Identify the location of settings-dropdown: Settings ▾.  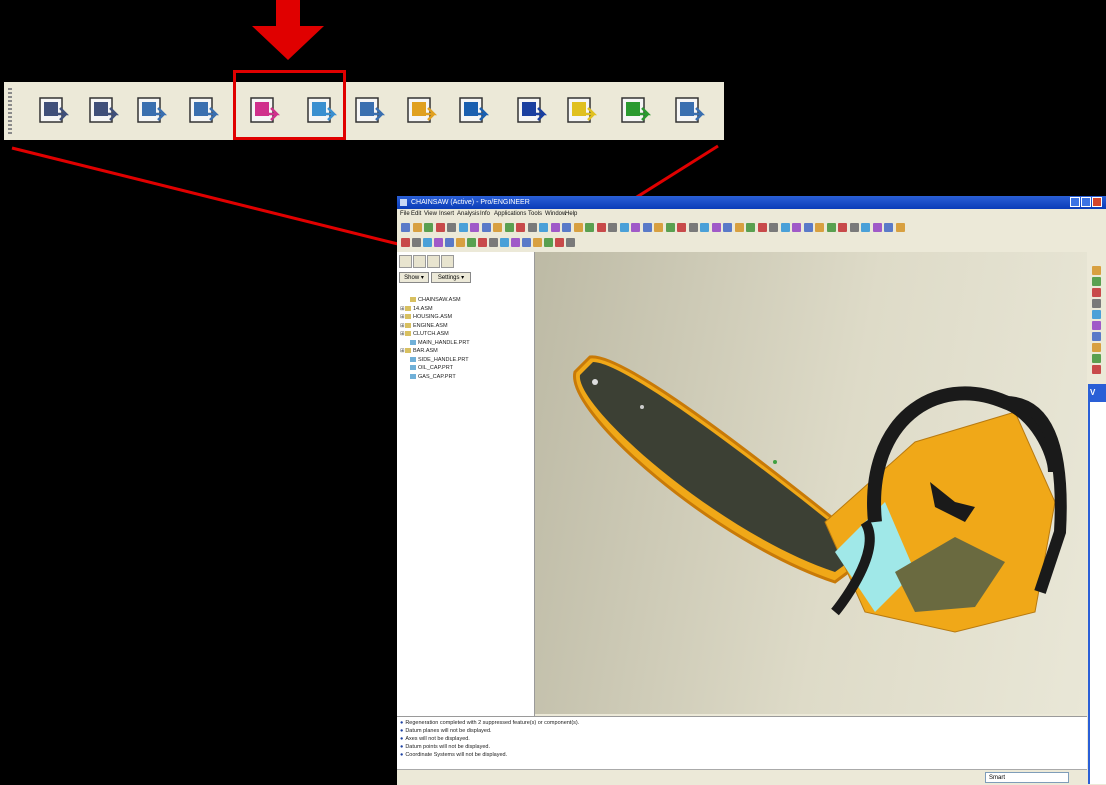
(451, 277).